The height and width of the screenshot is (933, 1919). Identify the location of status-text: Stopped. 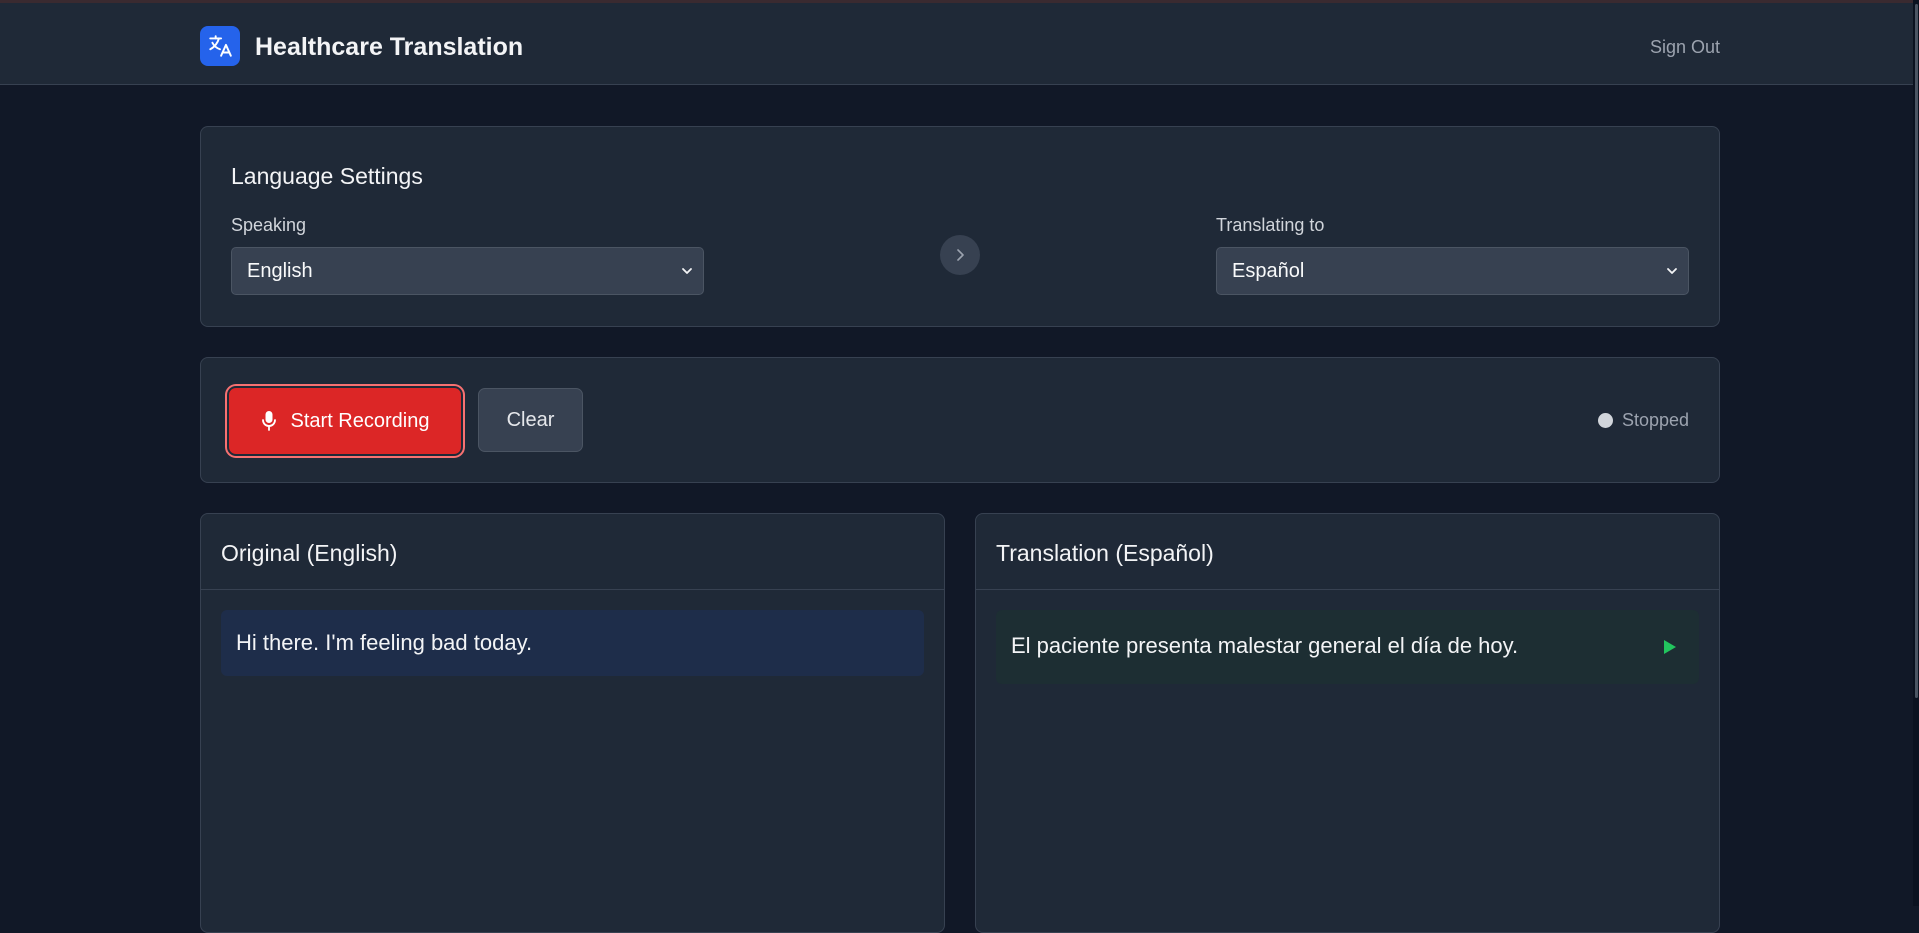
(1655, 420).